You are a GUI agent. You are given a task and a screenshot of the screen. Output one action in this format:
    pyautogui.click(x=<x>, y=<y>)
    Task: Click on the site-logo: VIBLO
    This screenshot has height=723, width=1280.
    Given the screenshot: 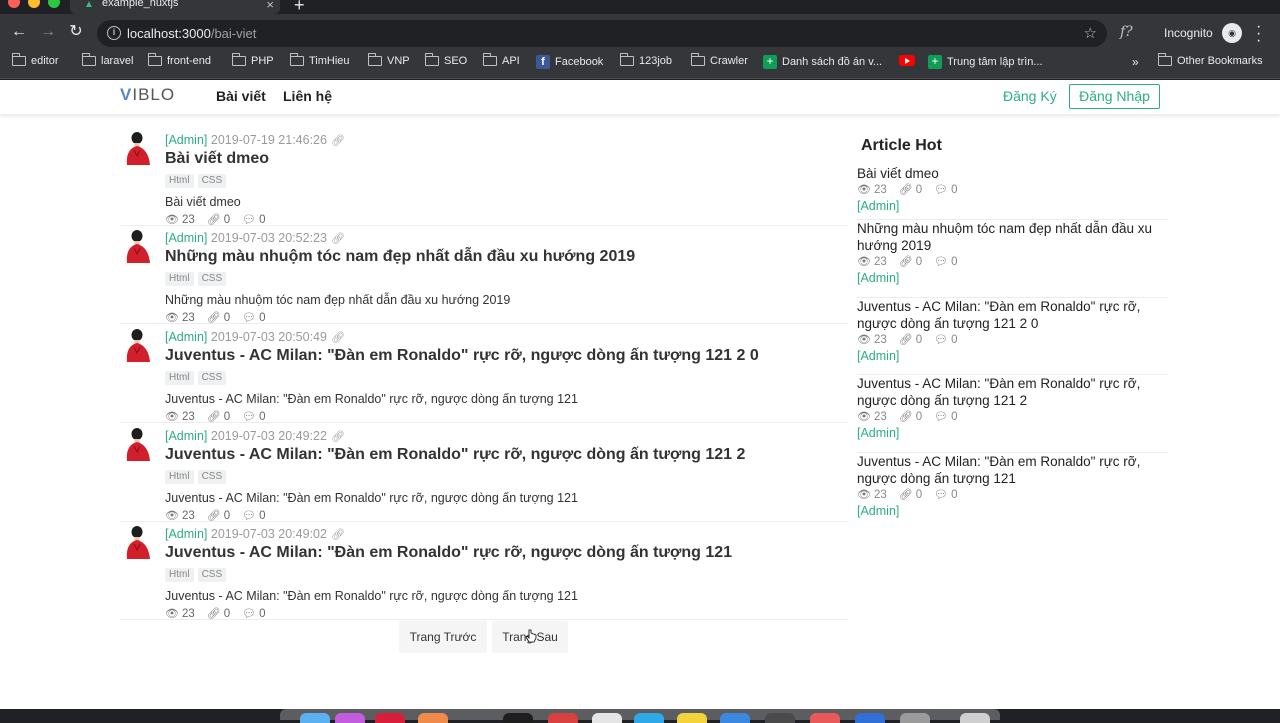 What is the action you would take?
    pyautogui.click(x=147, y=95)
    